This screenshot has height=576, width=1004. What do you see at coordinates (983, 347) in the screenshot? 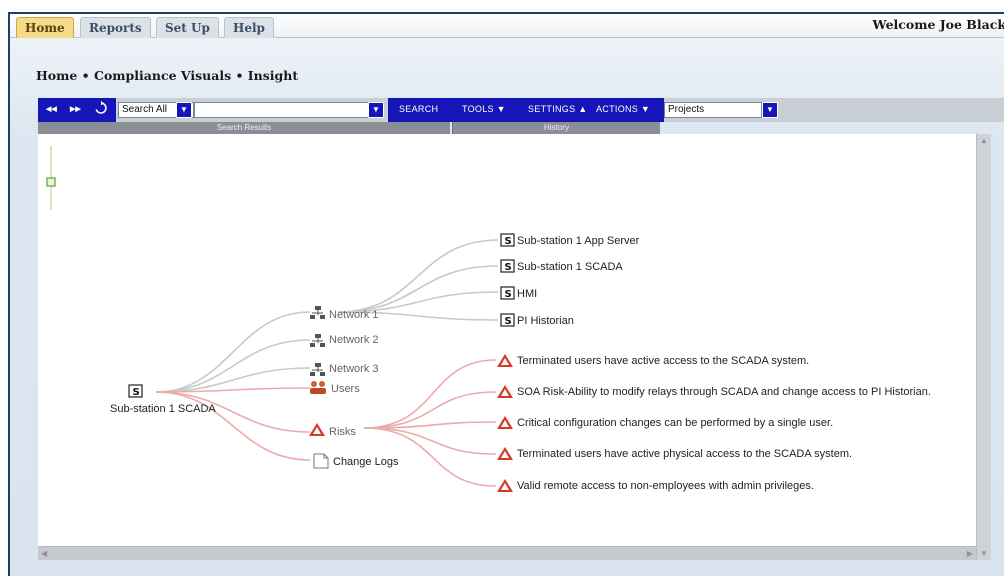
I see `vertical-scrollbar: ▲ ▼` at bounding box center [983, 347].